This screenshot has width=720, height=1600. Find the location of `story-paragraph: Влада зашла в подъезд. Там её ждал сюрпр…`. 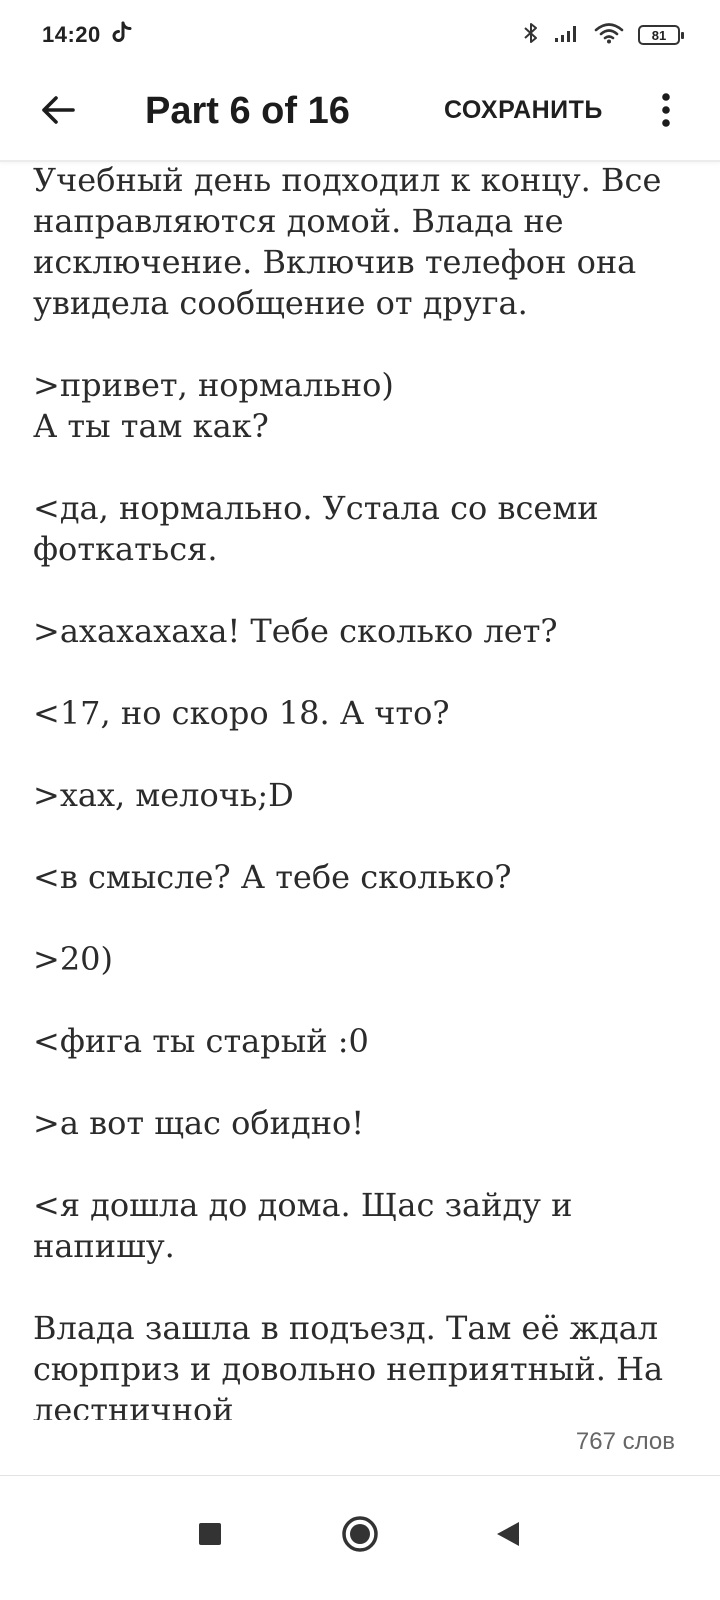

story-paragraph: Влада зашла в подъезд. Там её ждал сюрпр… is located at coordinates (348, 1364).